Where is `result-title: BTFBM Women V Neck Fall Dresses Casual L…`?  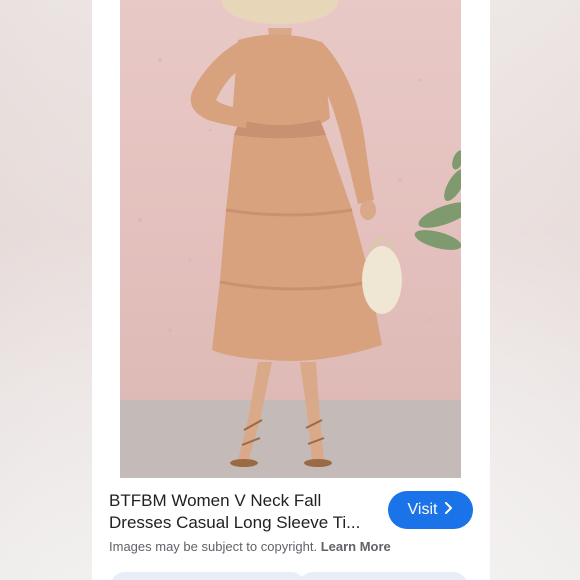
result-title: BTFBM Women V Neck Fall Dresses Casual L… is located at coordinates (244, 512).